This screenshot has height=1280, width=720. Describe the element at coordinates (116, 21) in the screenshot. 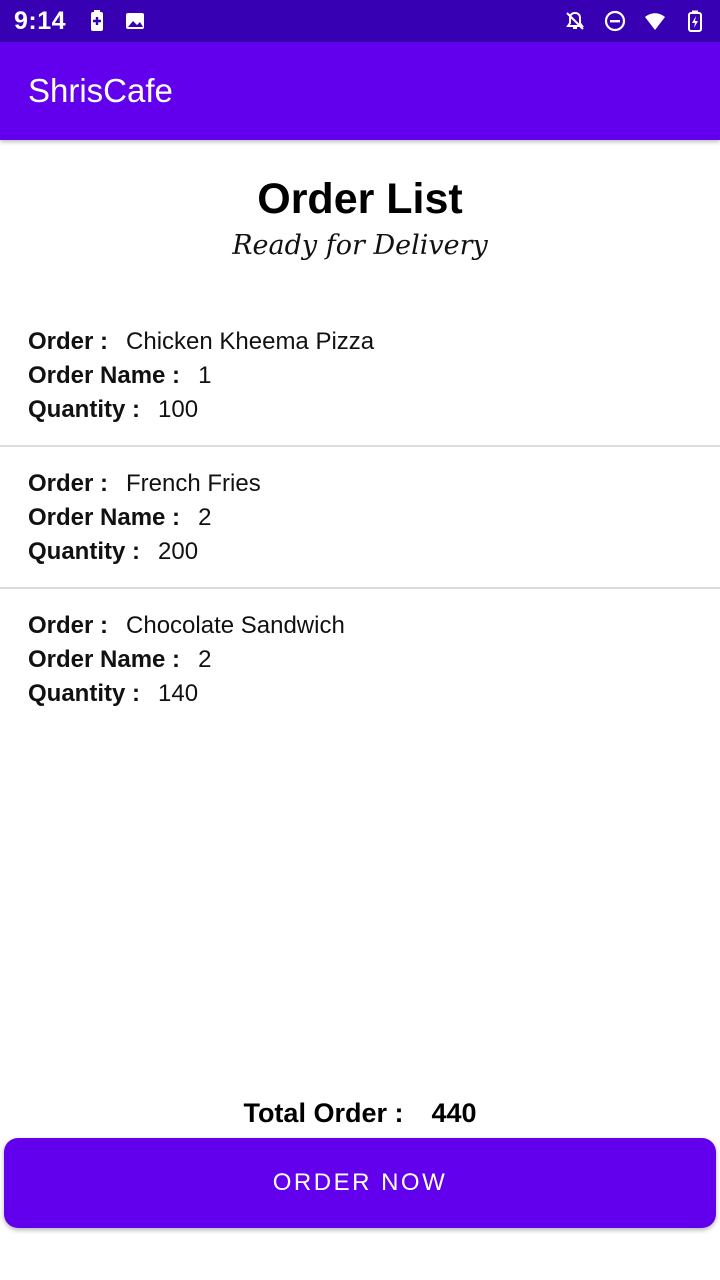

I see `status-left-icons` at that location.